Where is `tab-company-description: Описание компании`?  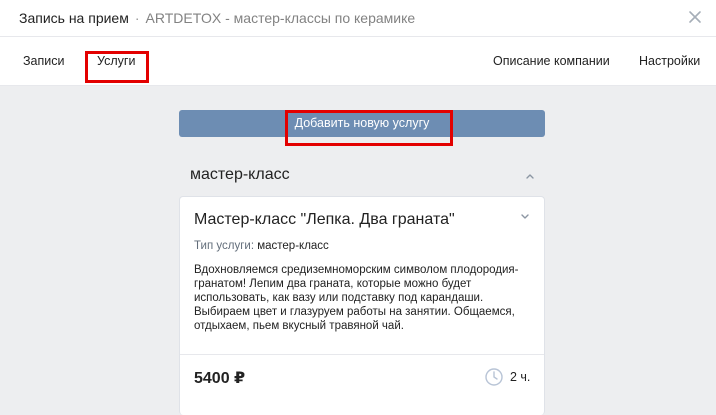
tab-company-description: Описание компании is located at coordinates (551, 61).